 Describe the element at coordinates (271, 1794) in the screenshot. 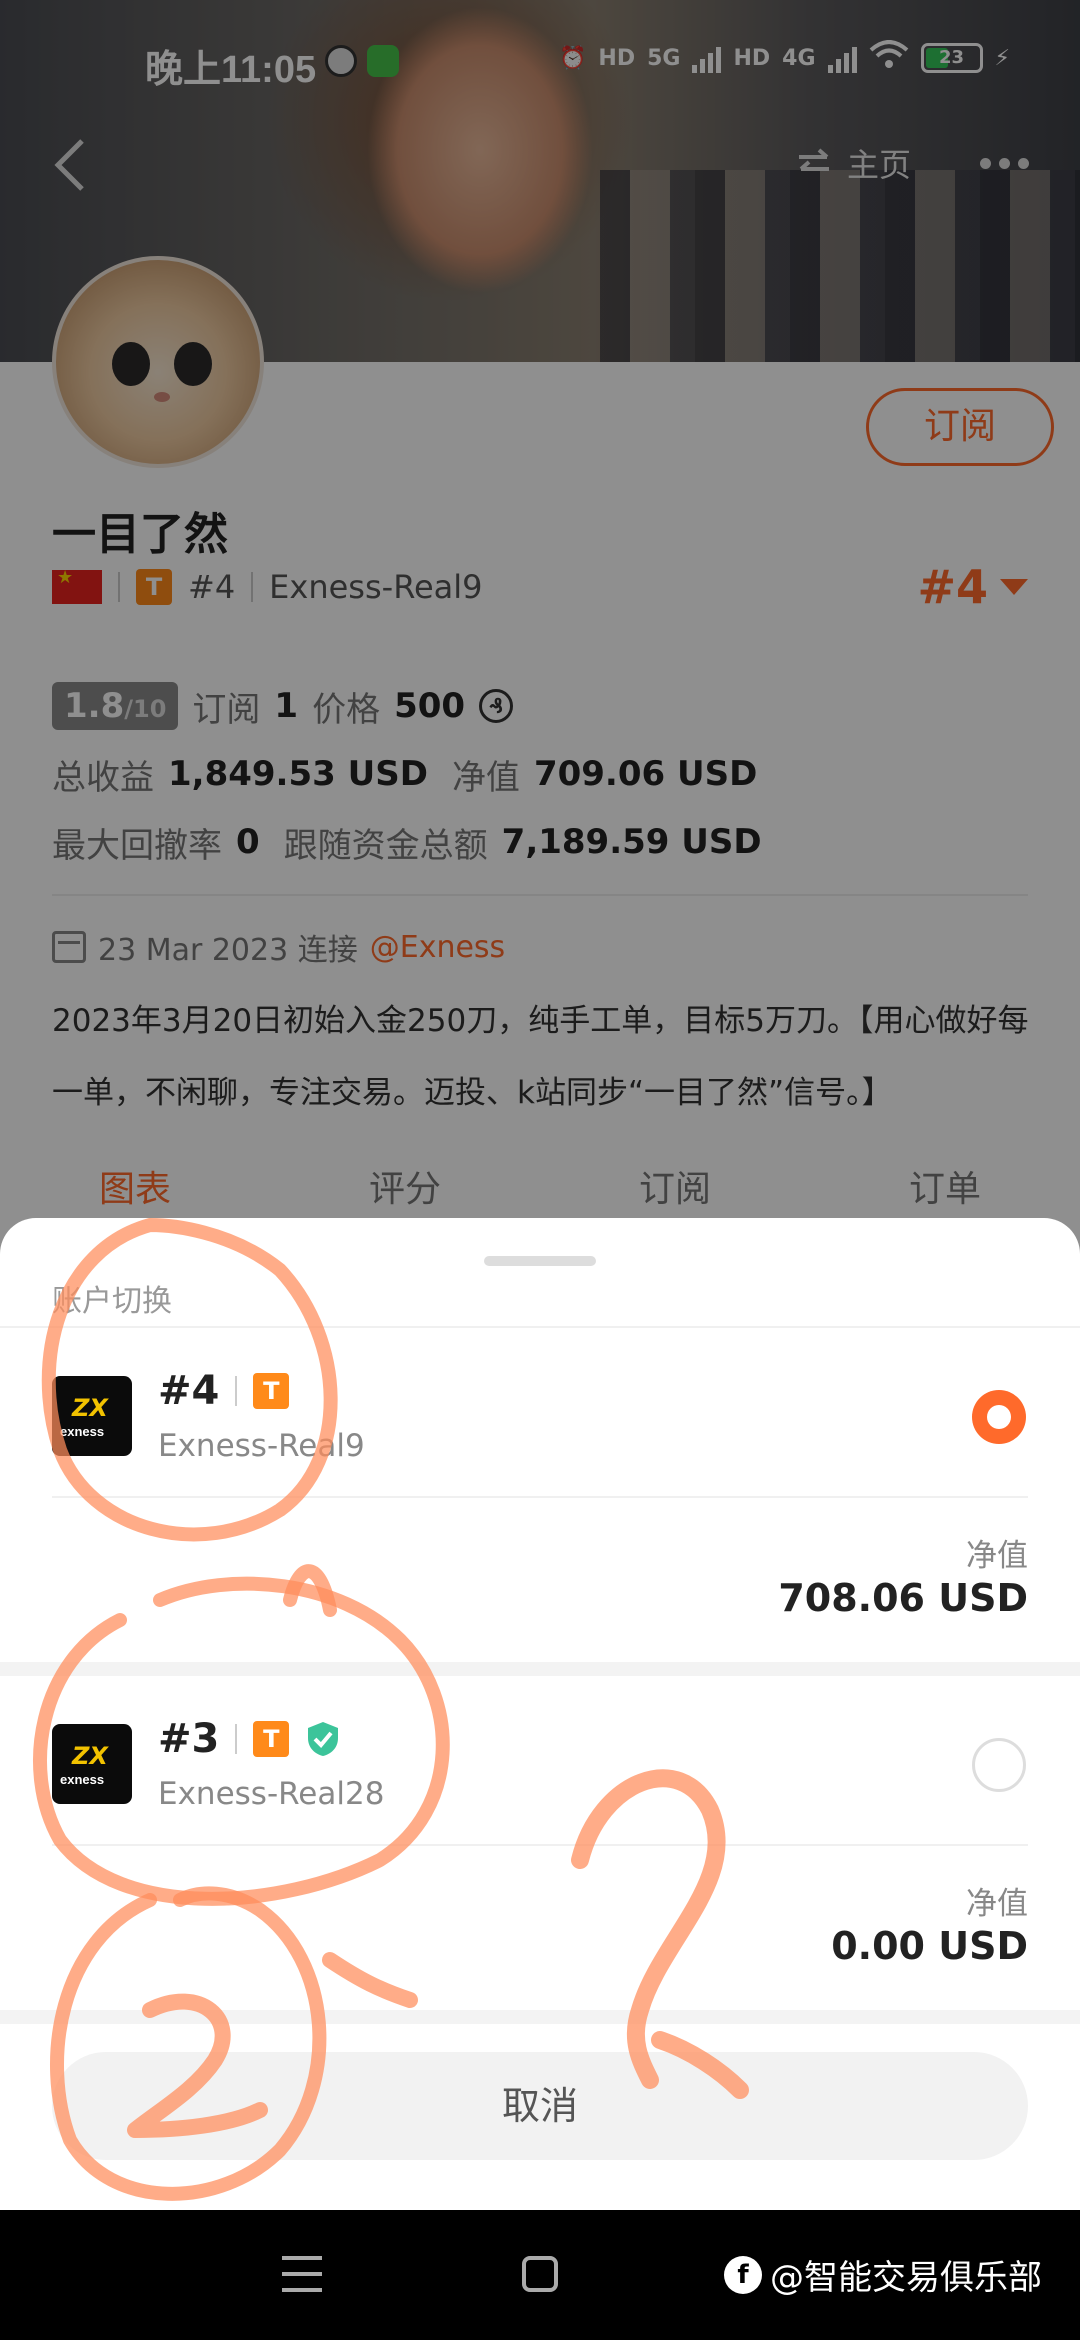

I see `account-server: Exness-Real28` at that location.